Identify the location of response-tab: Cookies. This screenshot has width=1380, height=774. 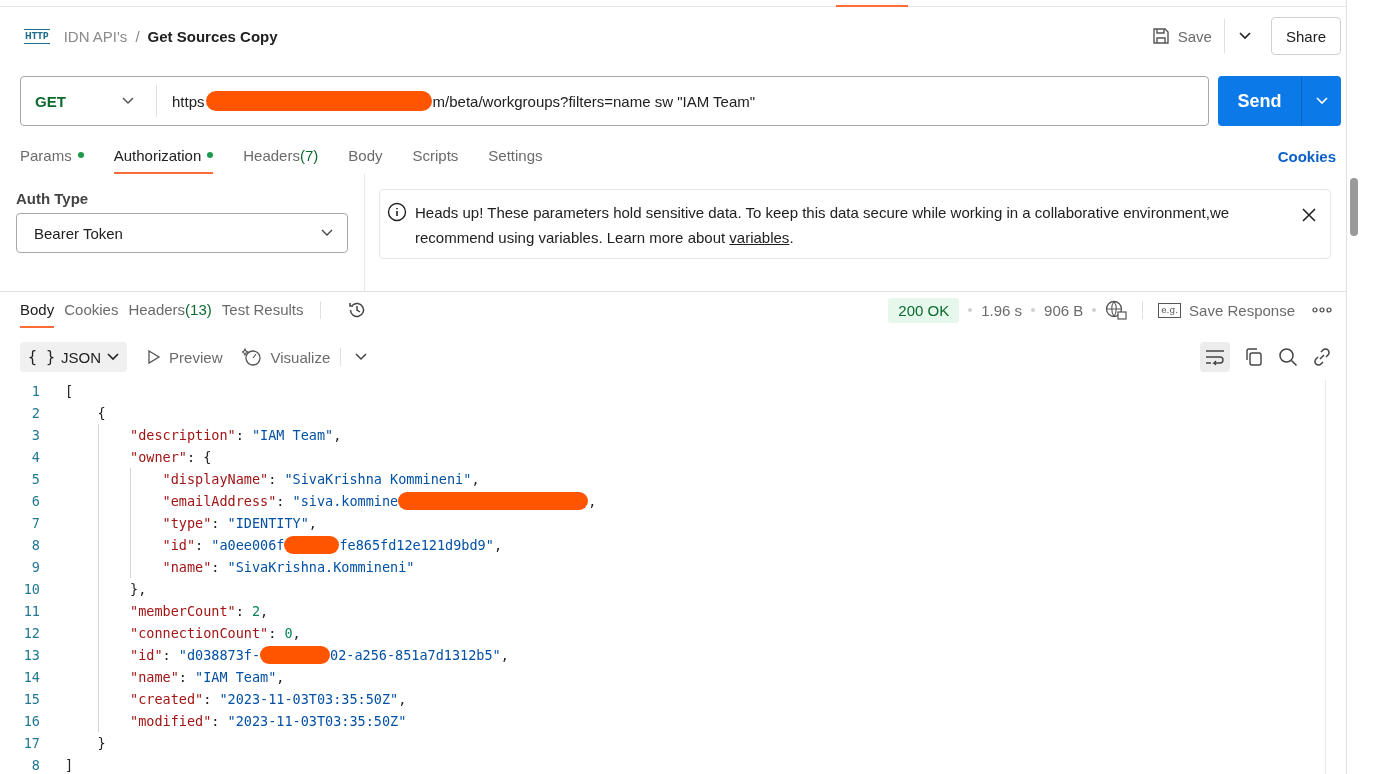
(91, 310).